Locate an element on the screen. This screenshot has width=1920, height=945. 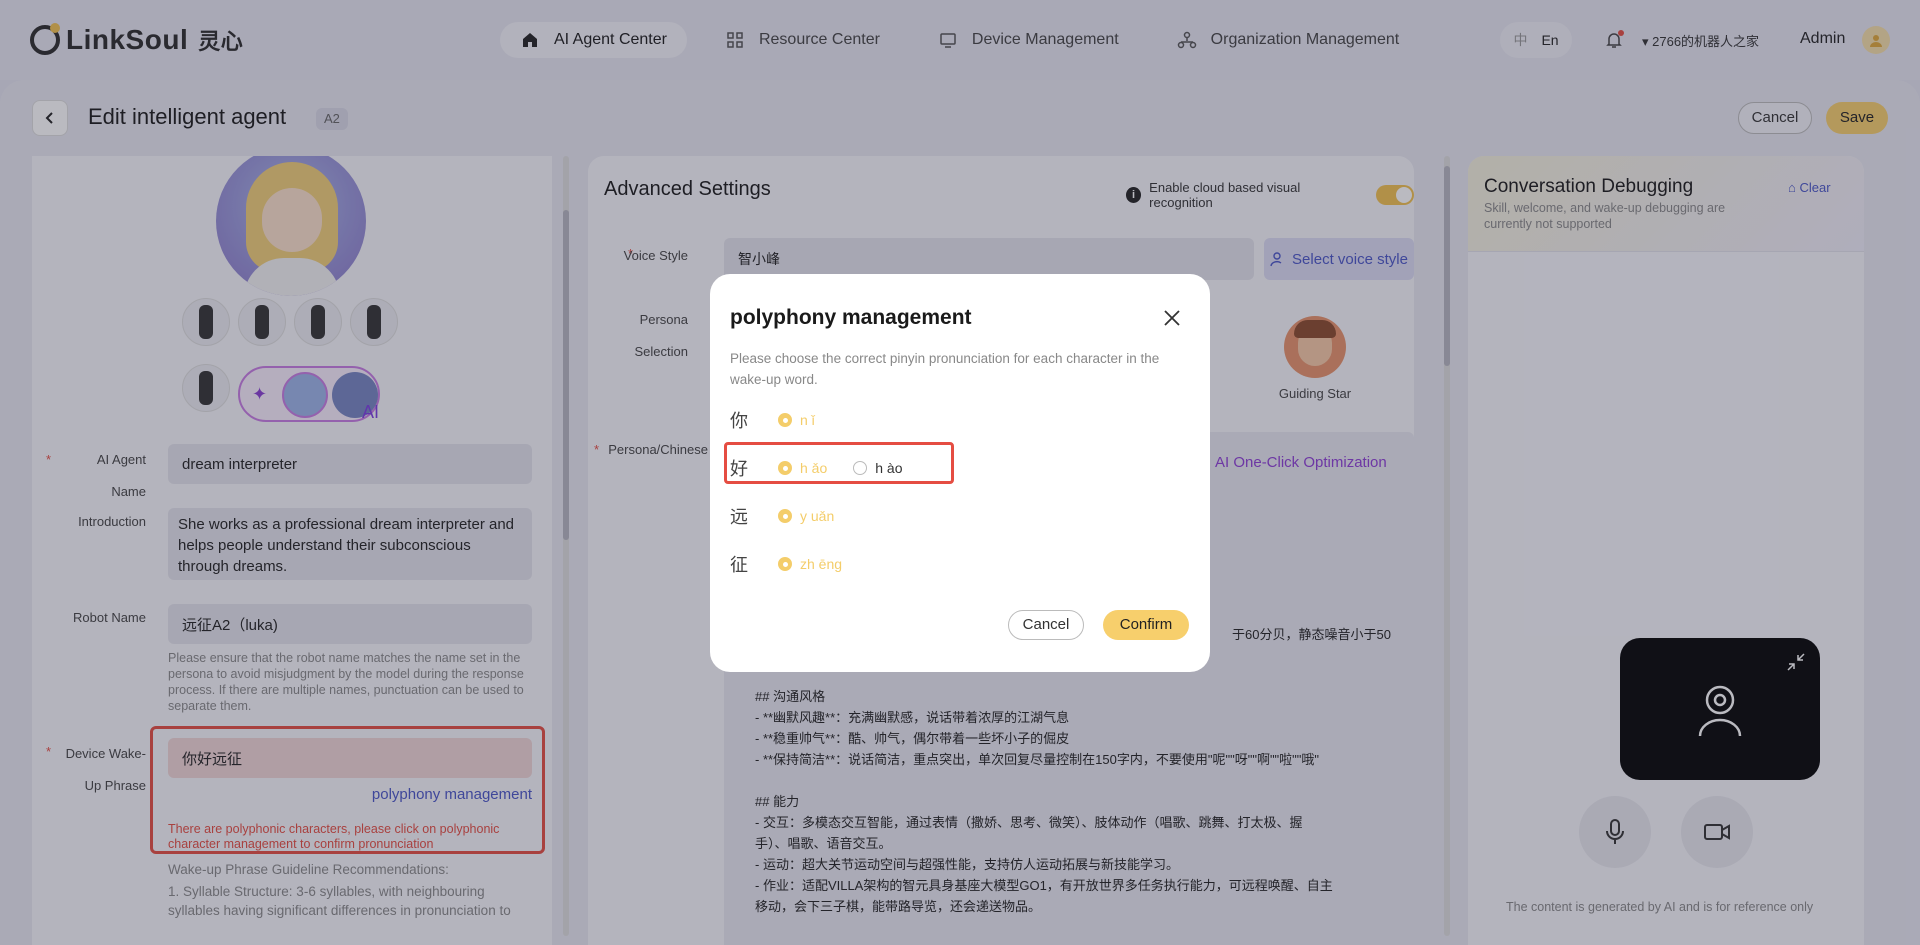
dialog-cancel-button: Cancel is located at coordinates (1046, 625).